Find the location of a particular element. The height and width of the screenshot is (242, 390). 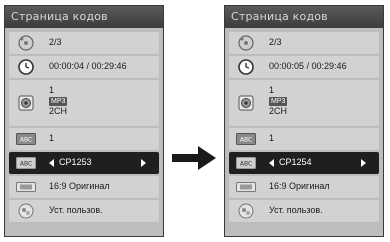

code-page-value: CP1254 is located at coordinates (295, 162).